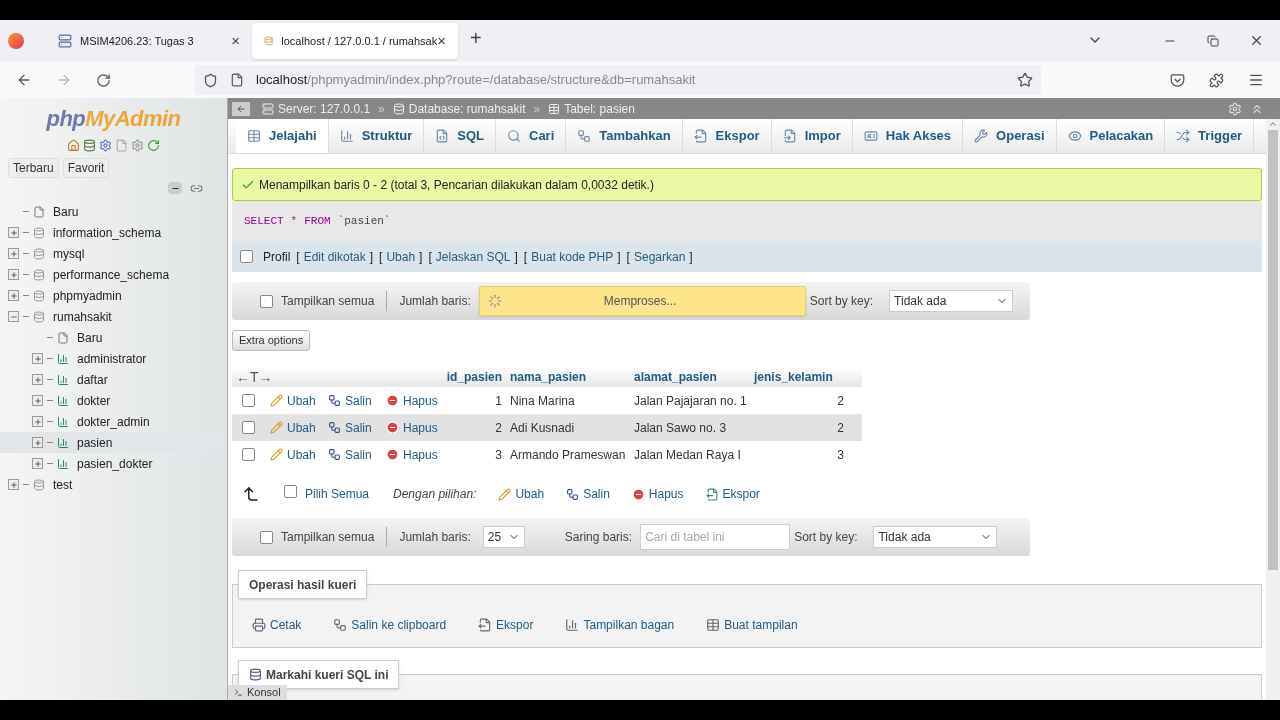 This screenshot has width=1280, height=720. Describe the element at coordinates (113, 379) in the screenshot. I see `tree-item: daftar` at that location.